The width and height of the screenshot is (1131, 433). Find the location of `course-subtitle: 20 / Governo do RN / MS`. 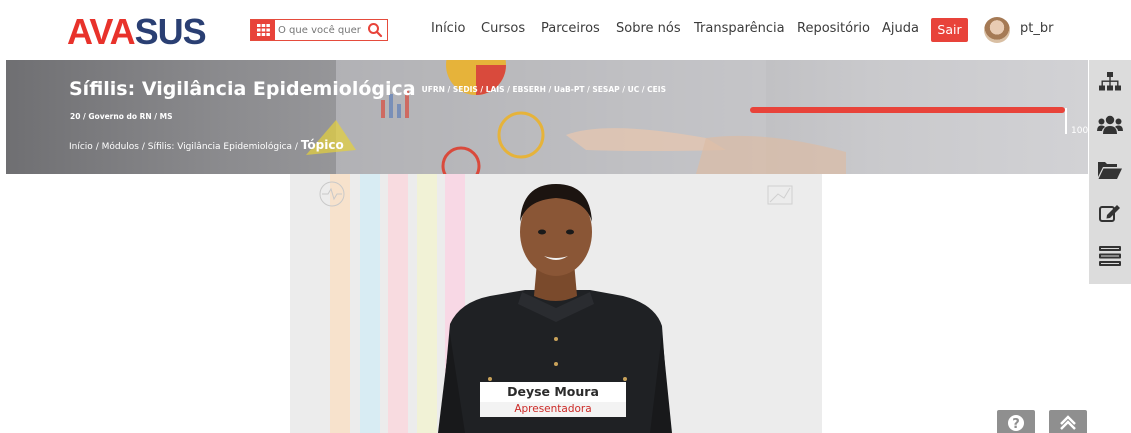

course-subtitle: 20 / Governo do RN / MS is located at coordinates (121, 116).